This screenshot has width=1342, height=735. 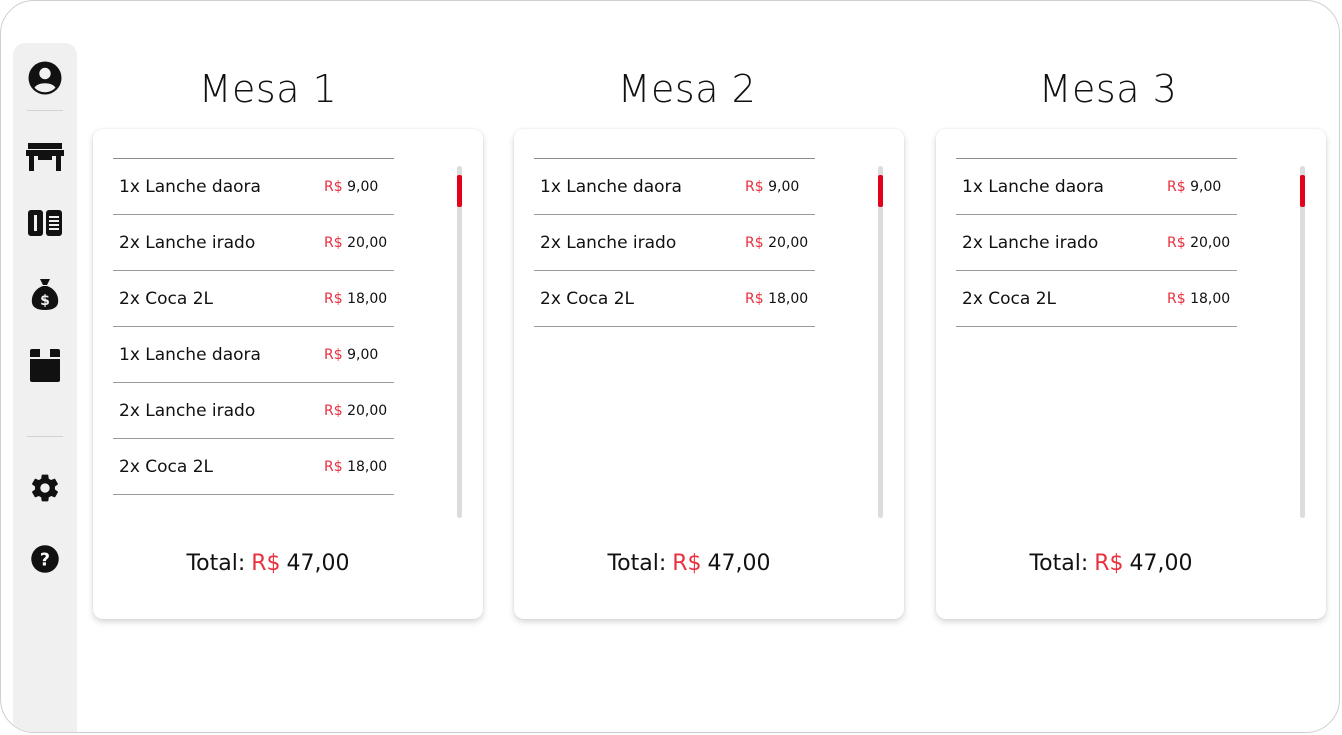 I want to click on store-icon, so click(x=45, y=157).